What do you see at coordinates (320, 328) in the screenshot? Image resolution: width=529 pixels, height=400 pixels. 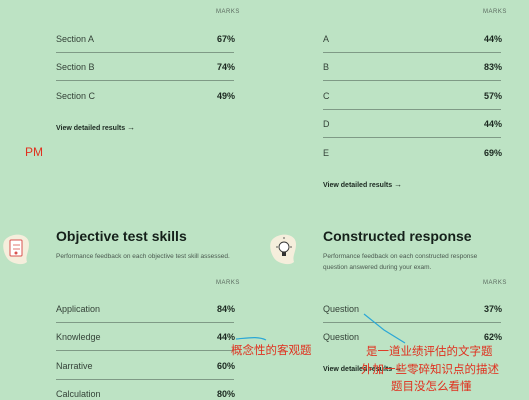 I see `annotation-lines` at bounding box center [320, 328].